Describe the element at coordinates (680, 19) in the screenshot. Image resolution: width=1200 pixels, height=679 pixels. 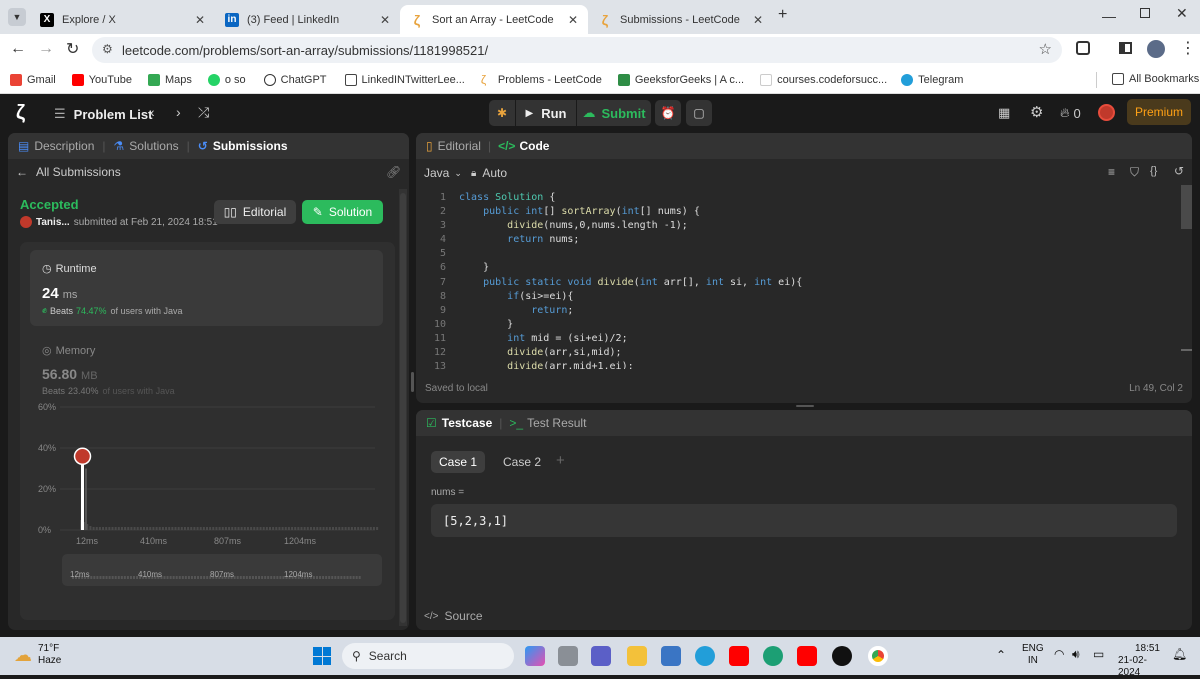
I see `tab-submissions: ζ Submissions - LeetCode ✕` at that location.